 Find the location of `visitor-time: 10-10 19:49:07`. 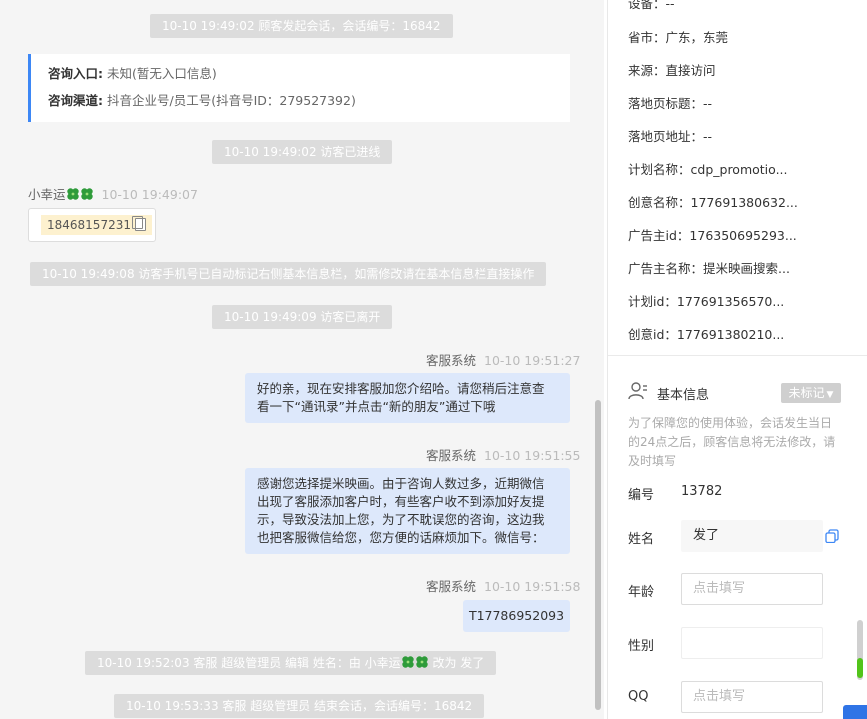

visitor-time: 10-10 19:49:07 is located at coordinates (149, 194).